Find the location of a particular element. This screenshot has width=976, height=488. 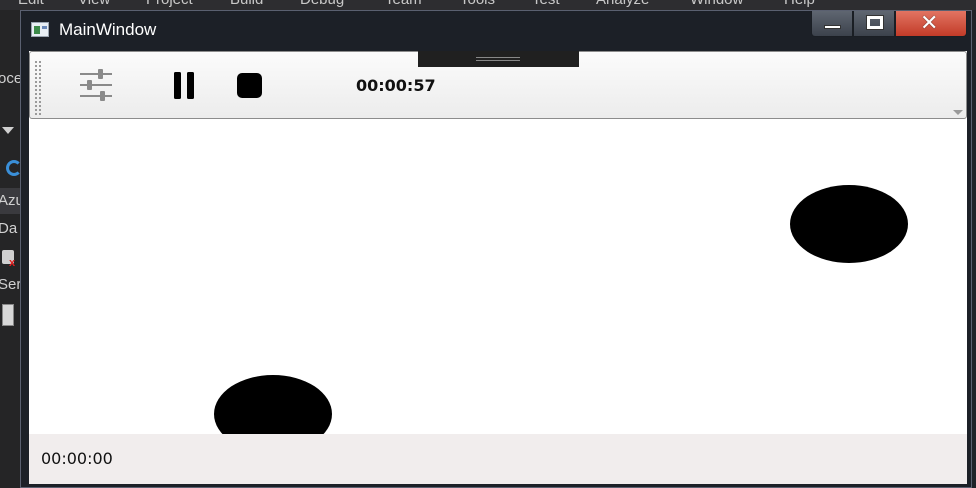

maximize-button is located at coordinates (874, 24).